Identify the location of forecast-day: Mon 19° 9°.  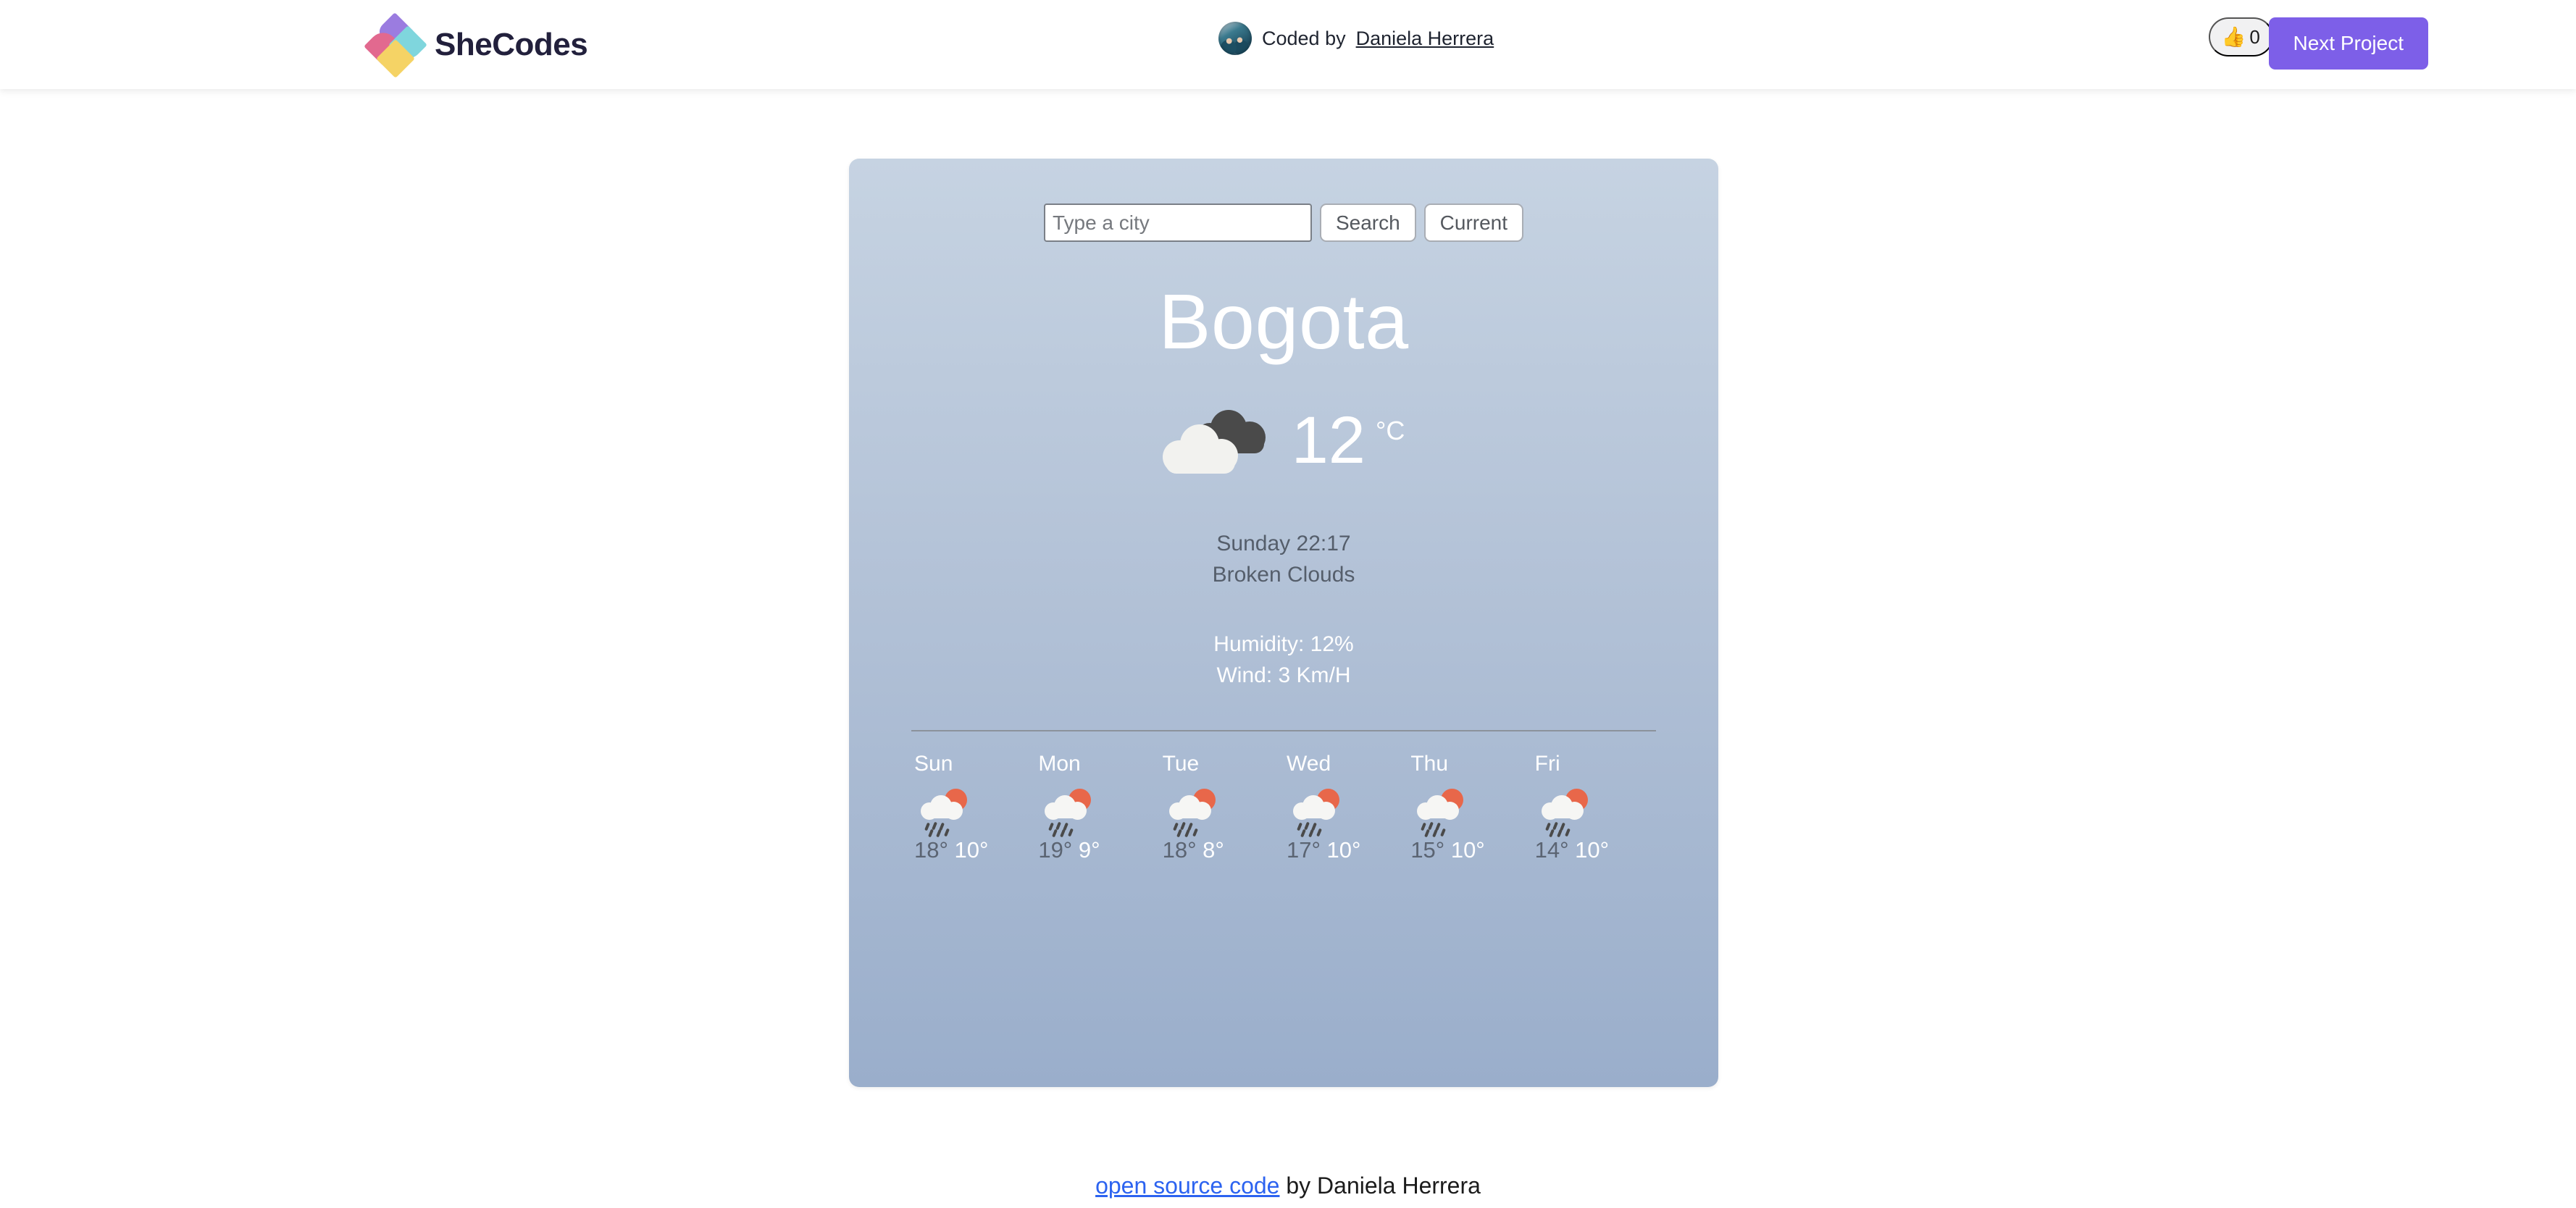
(1097, 807).